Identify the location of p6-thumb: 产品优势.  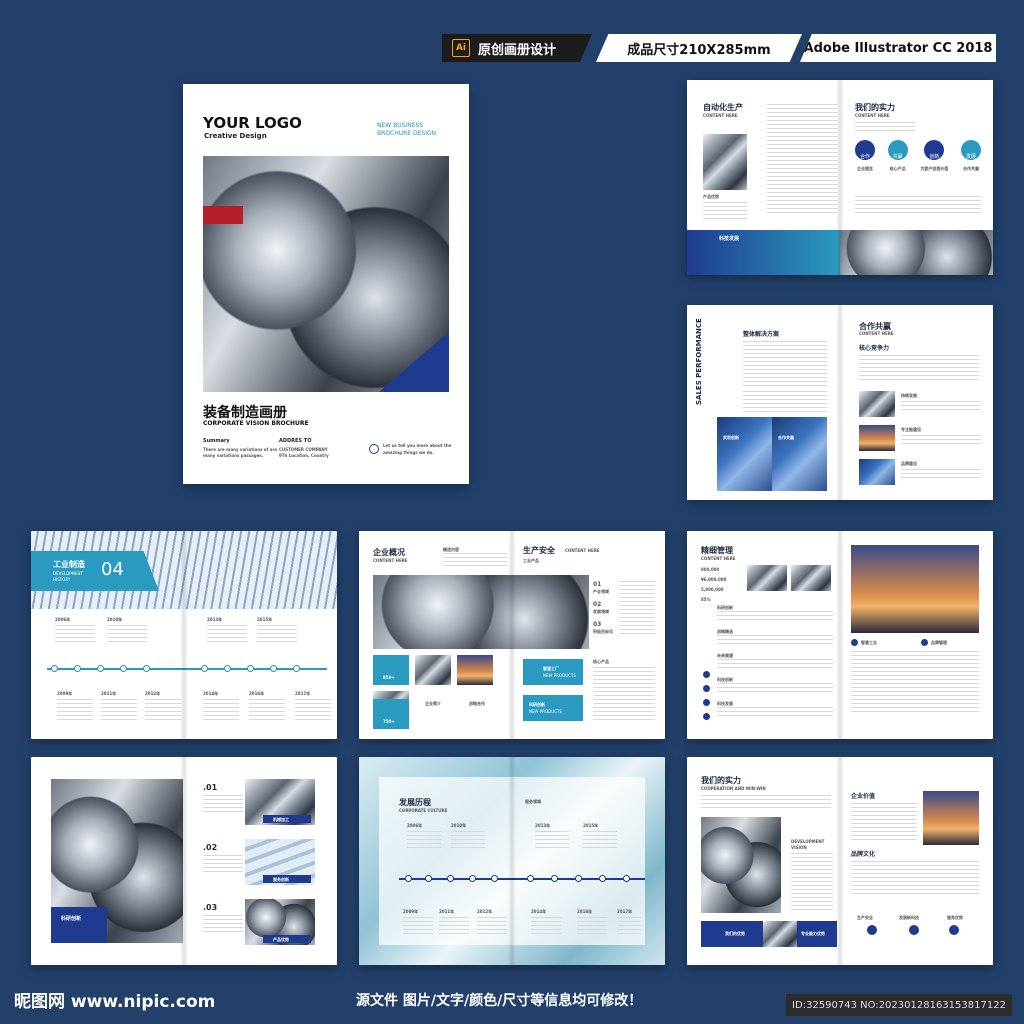
(280, 922).